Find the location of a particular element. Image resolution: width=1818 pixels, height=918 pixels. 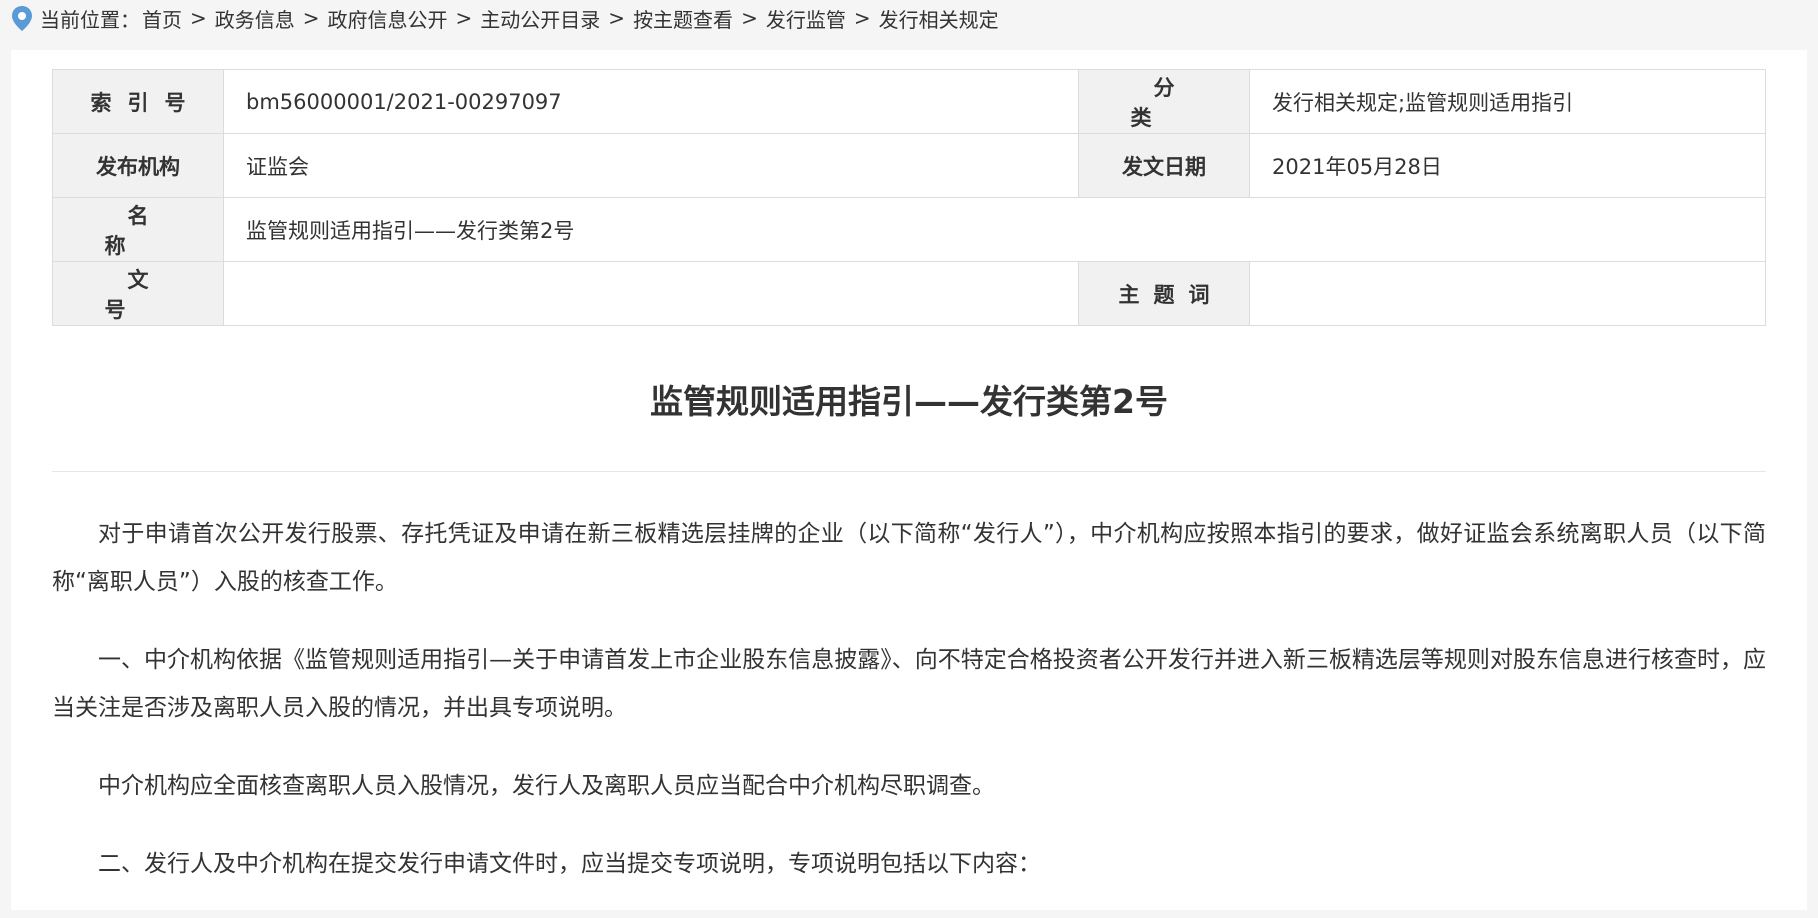

issuer-label: 发布机构 is located at coordinates (138, 165).